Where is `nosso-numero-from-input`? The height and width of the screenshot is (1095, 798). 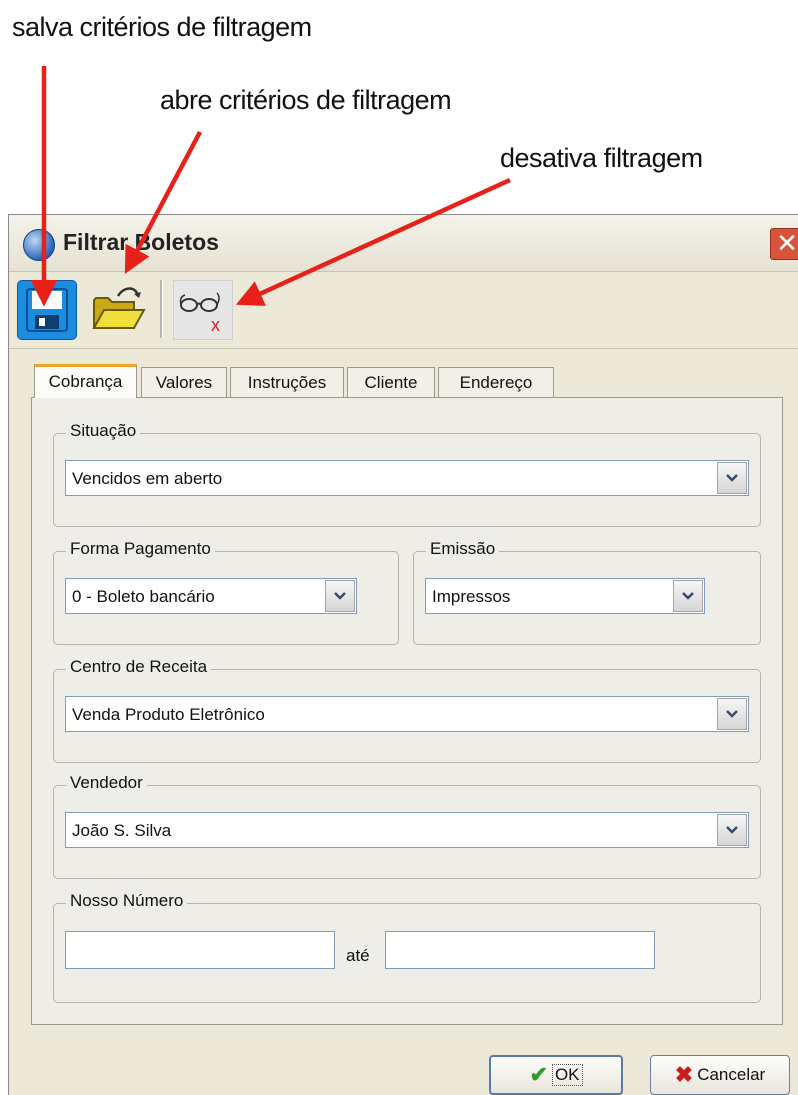
nosso-numero-from-input is located at coordinates (200, 950).